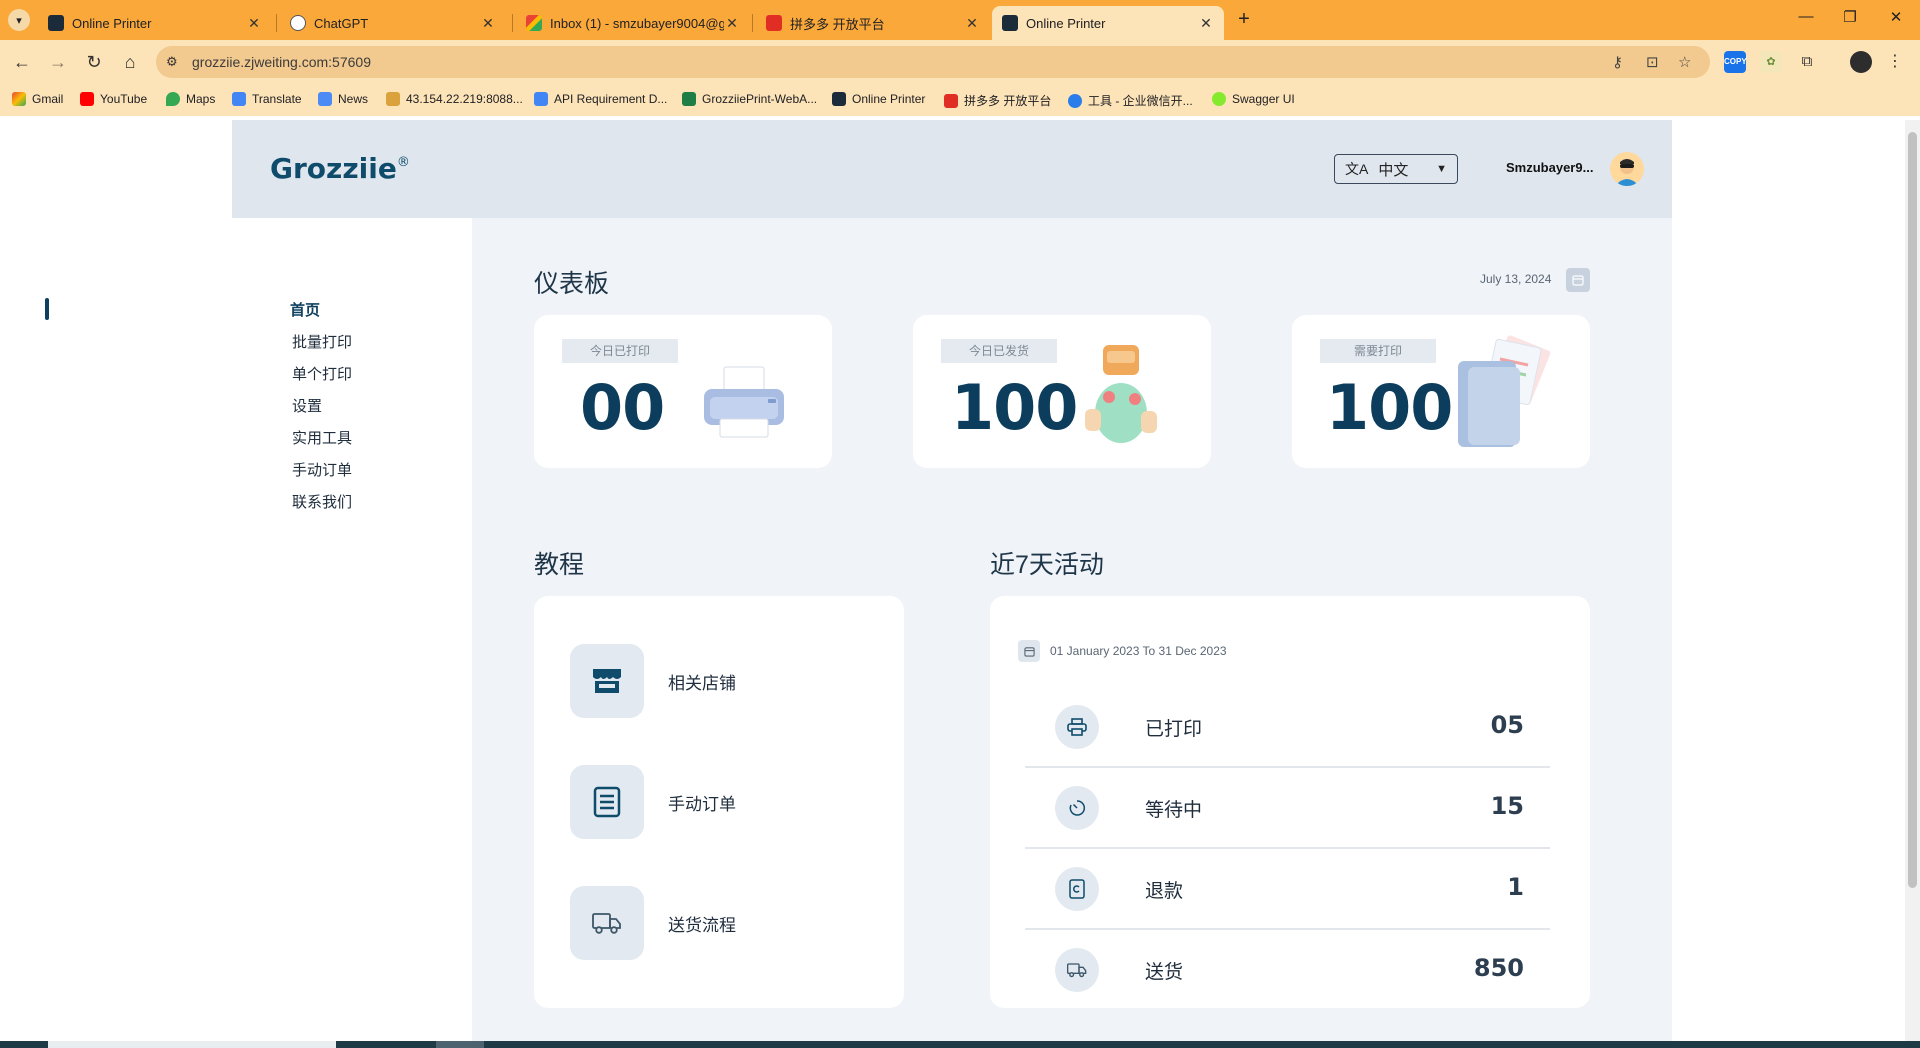  What do you see at coordinates (1219, 99) in the screenshot?
I see `swagger-icon` at bounding box center [1219, 99].